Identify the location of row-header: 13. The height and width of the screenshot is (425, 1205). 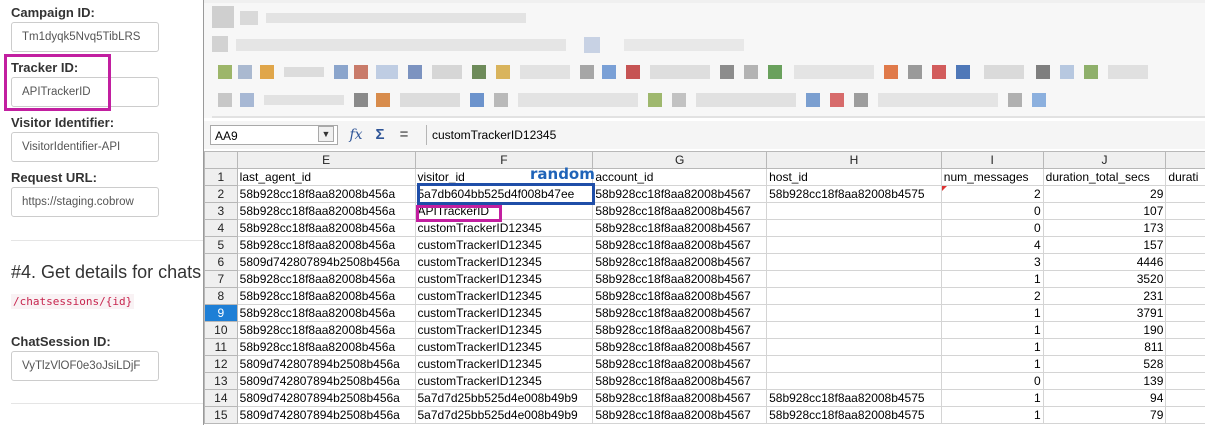
(221, 381).